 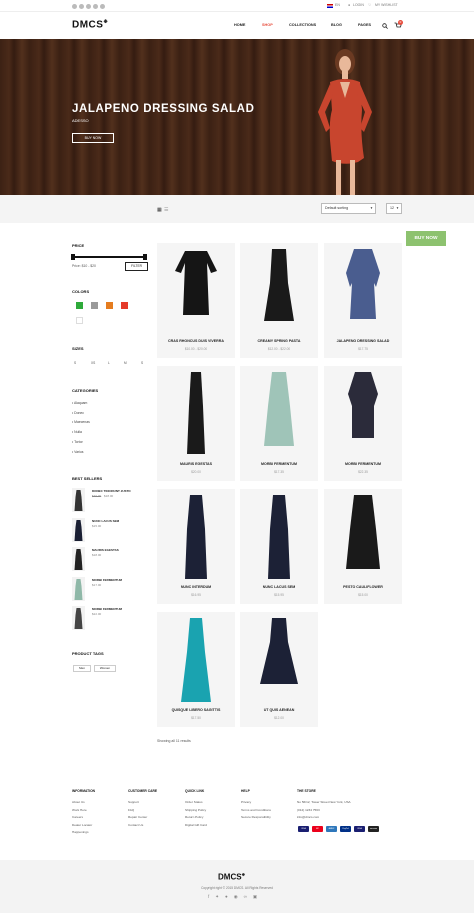 I want to click on tag-men: Men, so click(x=82, y=668).